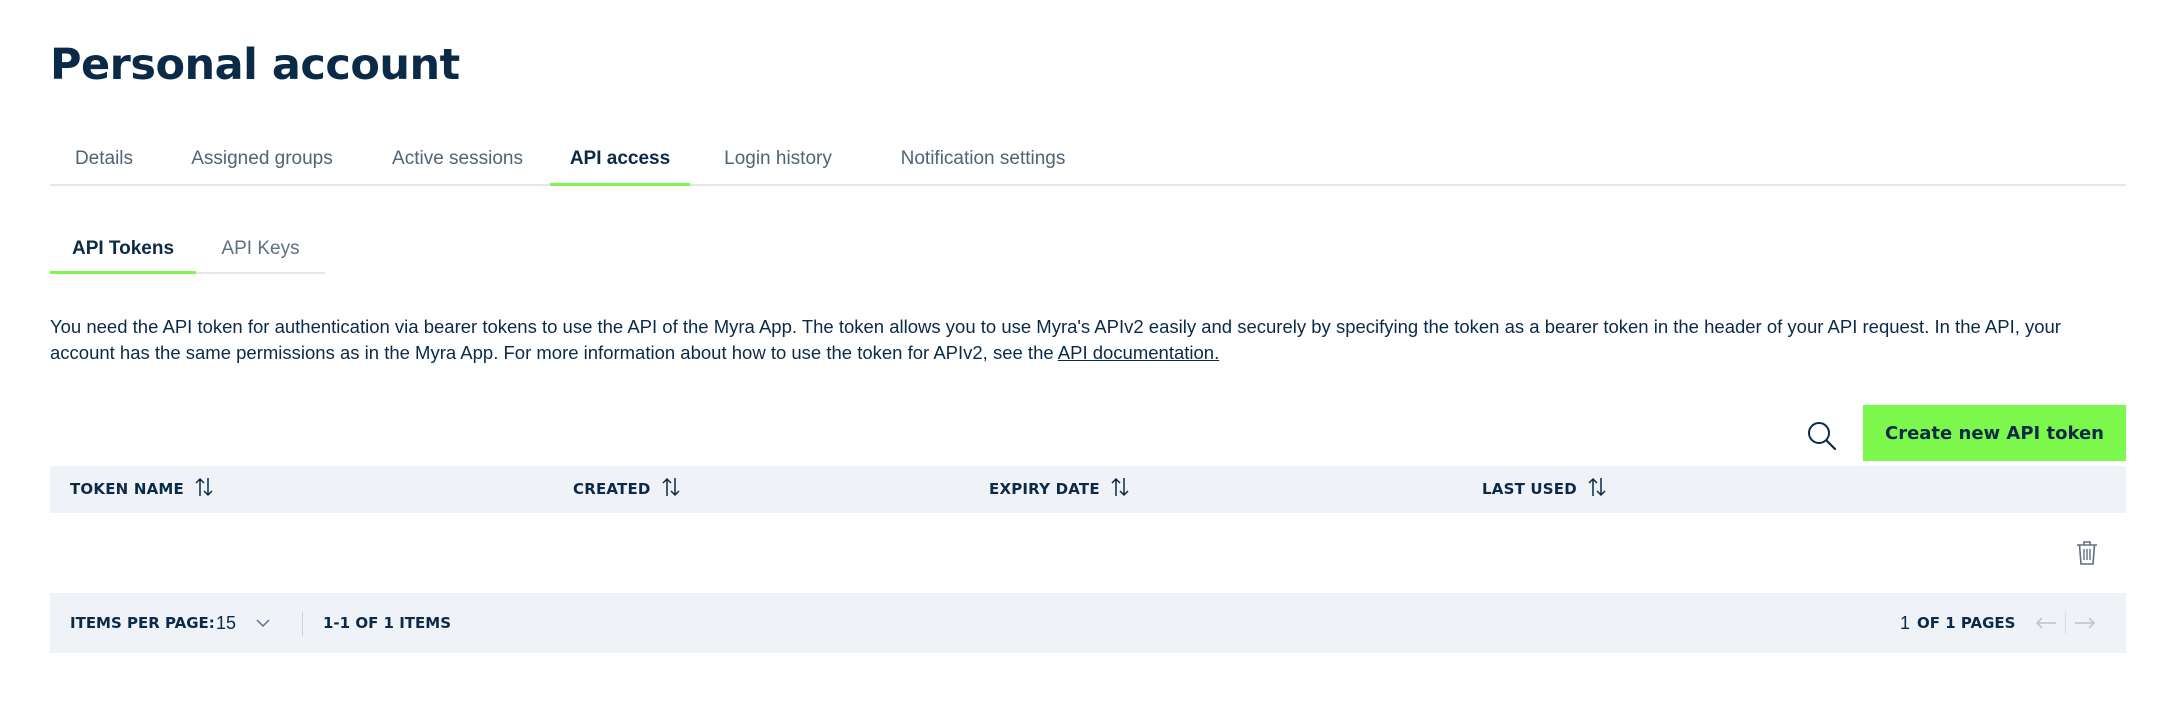 The height and width of the screenshot is (705, 2171). Describe the element at coordinates (260, 253) in the screenshot. I see `subtab-api-keys: API Keys` at that location.